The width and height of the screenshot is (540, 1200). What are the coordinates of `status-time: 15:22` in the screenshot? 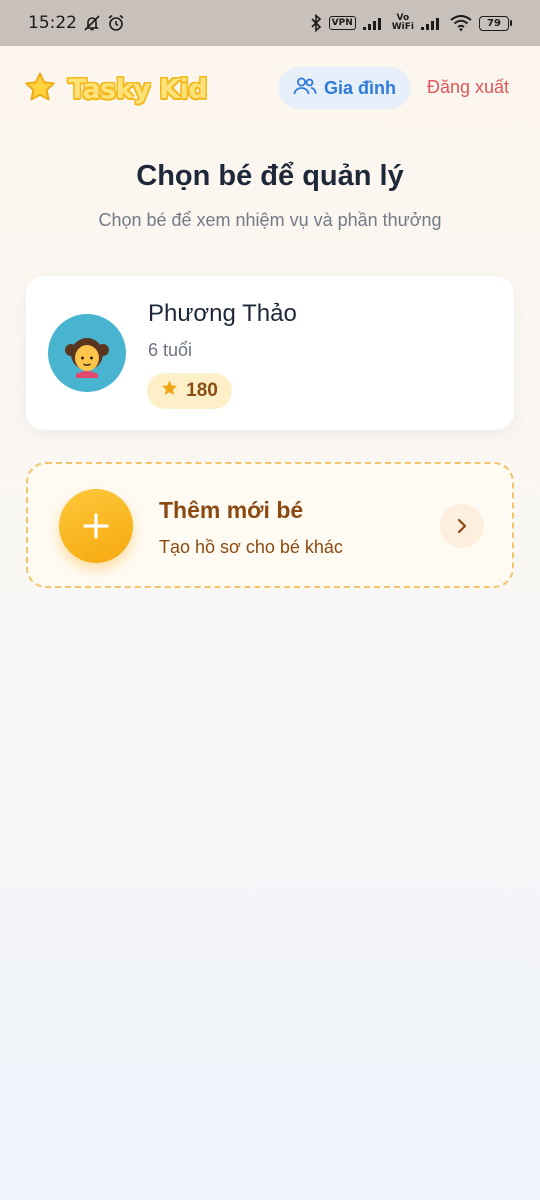 It's located at (52, 23).